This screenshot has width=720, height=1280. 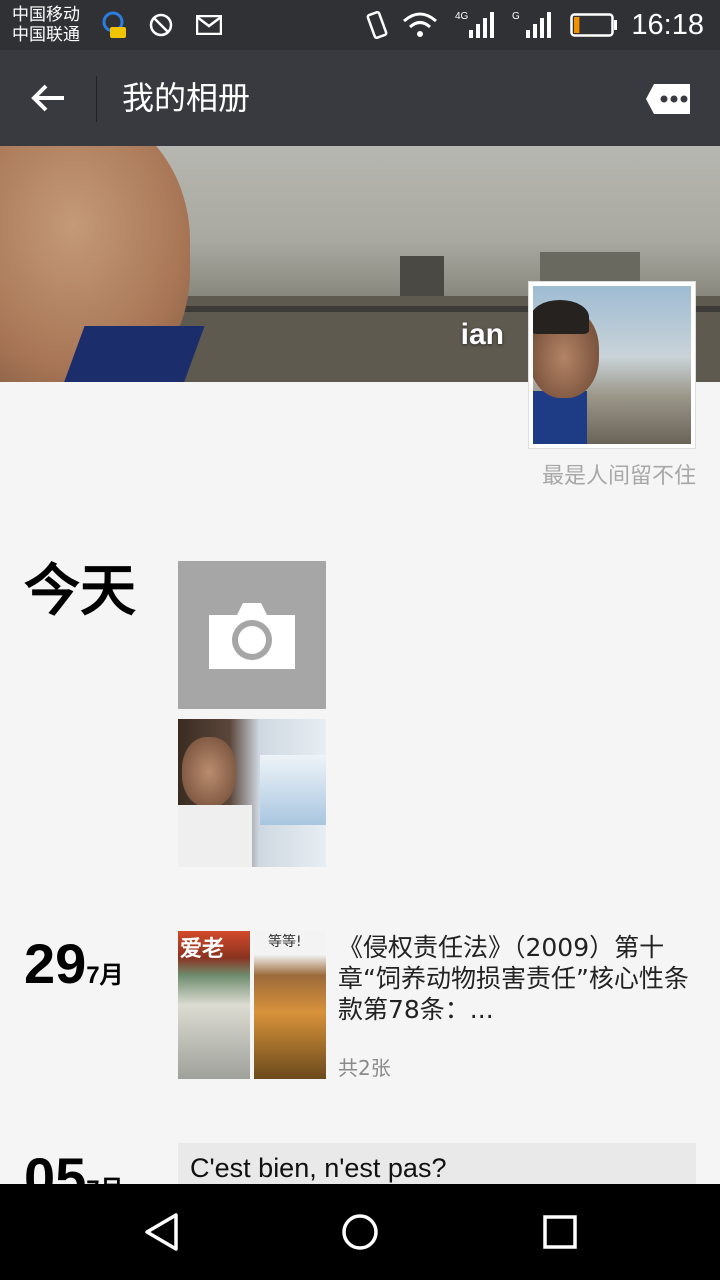 I want to click on carrier-names: 中国移动 中国联通, so click(x=46, y=25).